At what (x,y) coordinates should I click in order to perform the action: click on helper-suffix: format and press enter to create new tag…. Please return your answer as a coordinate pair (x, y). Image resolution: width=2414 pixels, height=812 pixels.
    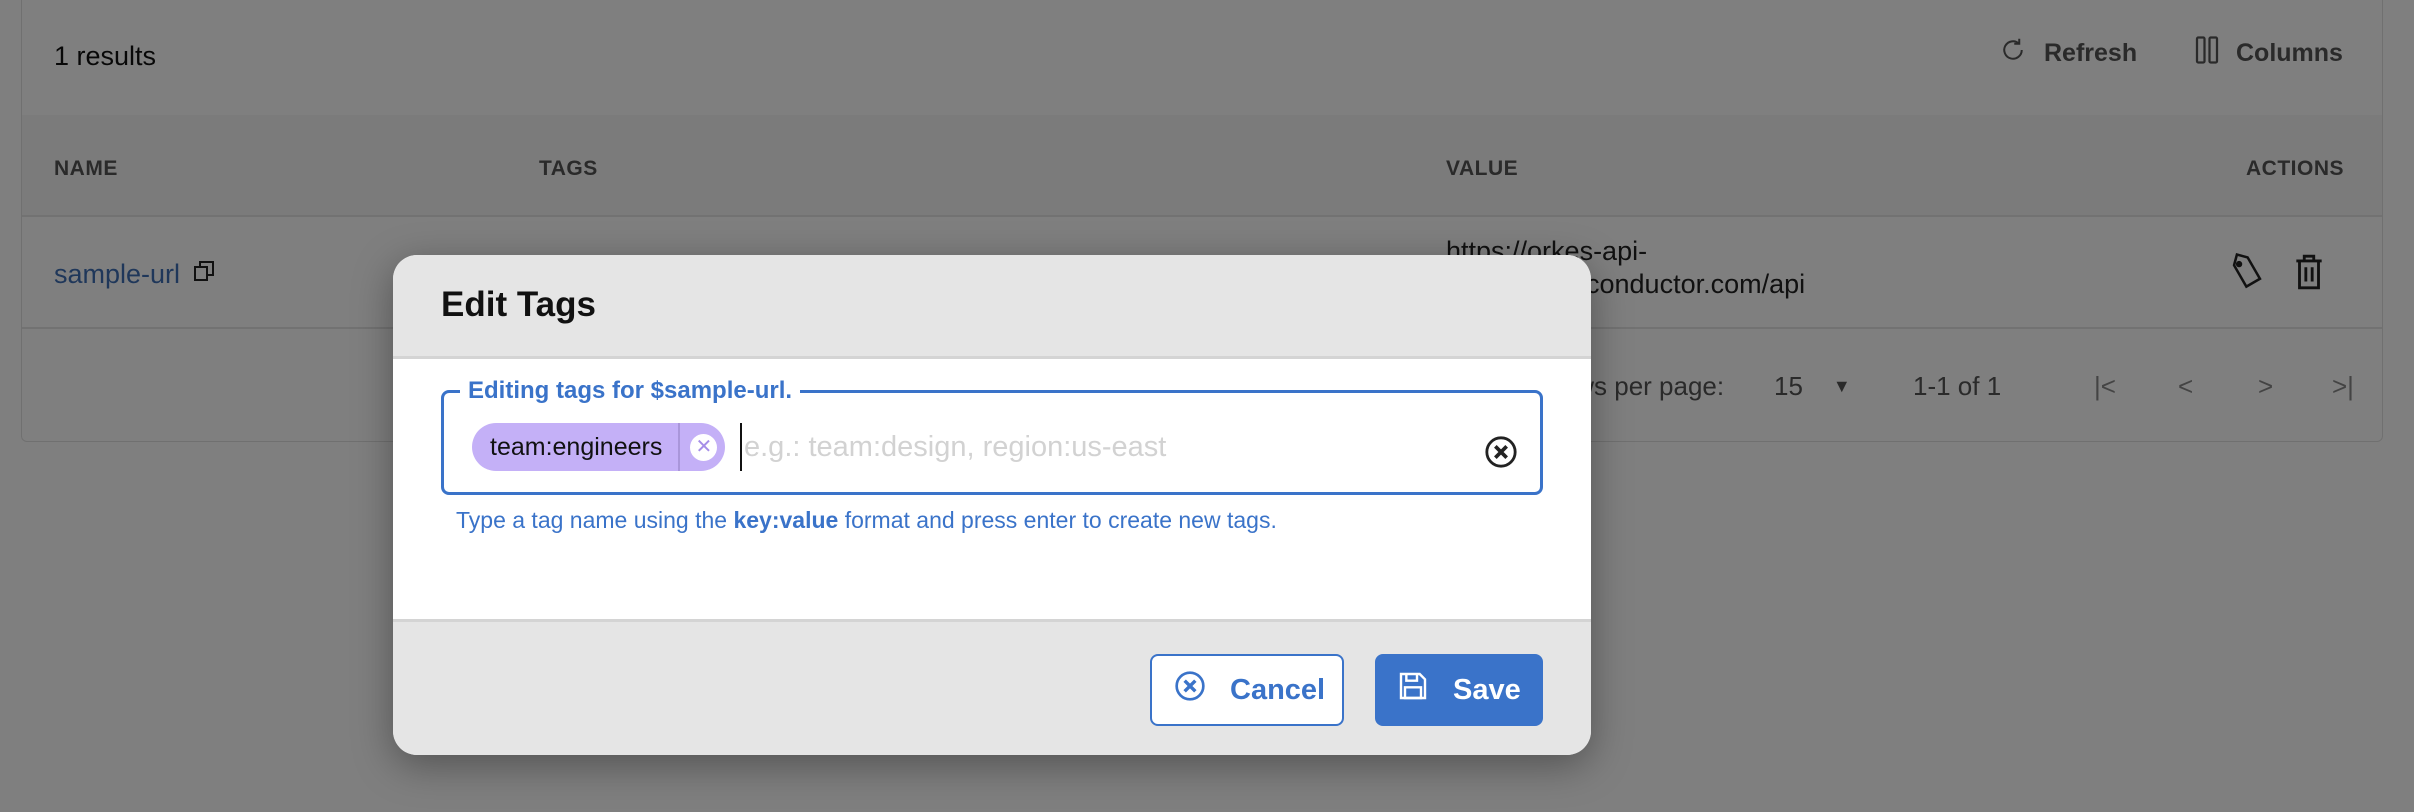
    Looking at the image, I should click on (1057, 520).